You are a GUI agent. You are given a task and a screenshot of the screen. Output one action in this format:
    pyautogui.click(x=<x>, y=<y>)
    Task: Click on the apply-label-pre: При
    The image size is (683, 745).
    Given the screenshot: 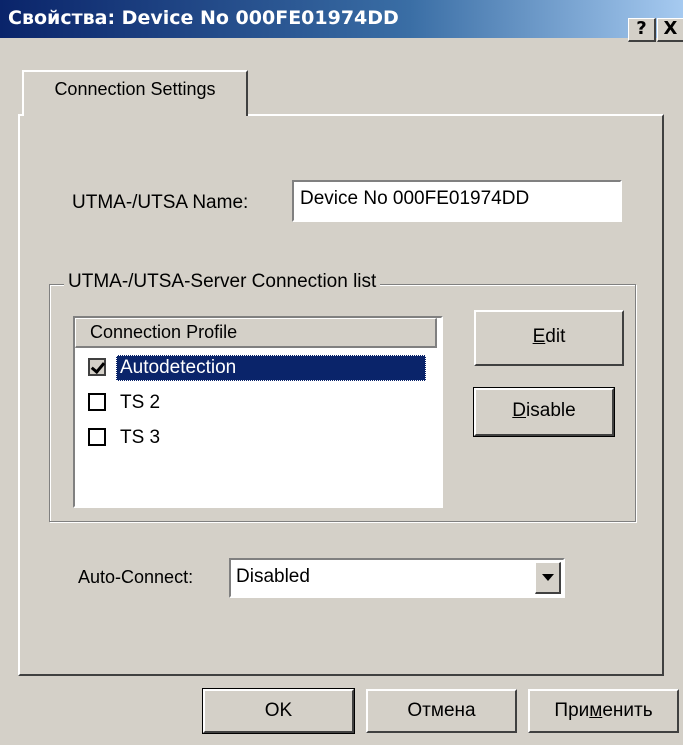 What is the action you would take?
    pyautogui.click(x=572, y=710)
    